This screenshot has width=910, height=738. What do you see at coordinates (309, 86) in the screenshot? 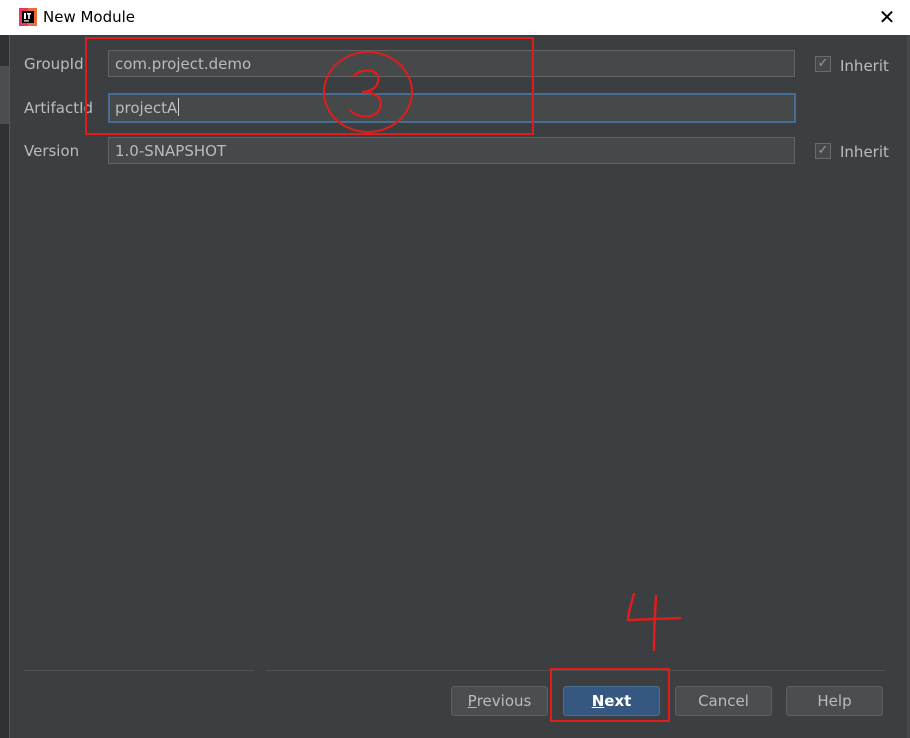
I see `annotation-box-fields` at bounding box center [309, 86].